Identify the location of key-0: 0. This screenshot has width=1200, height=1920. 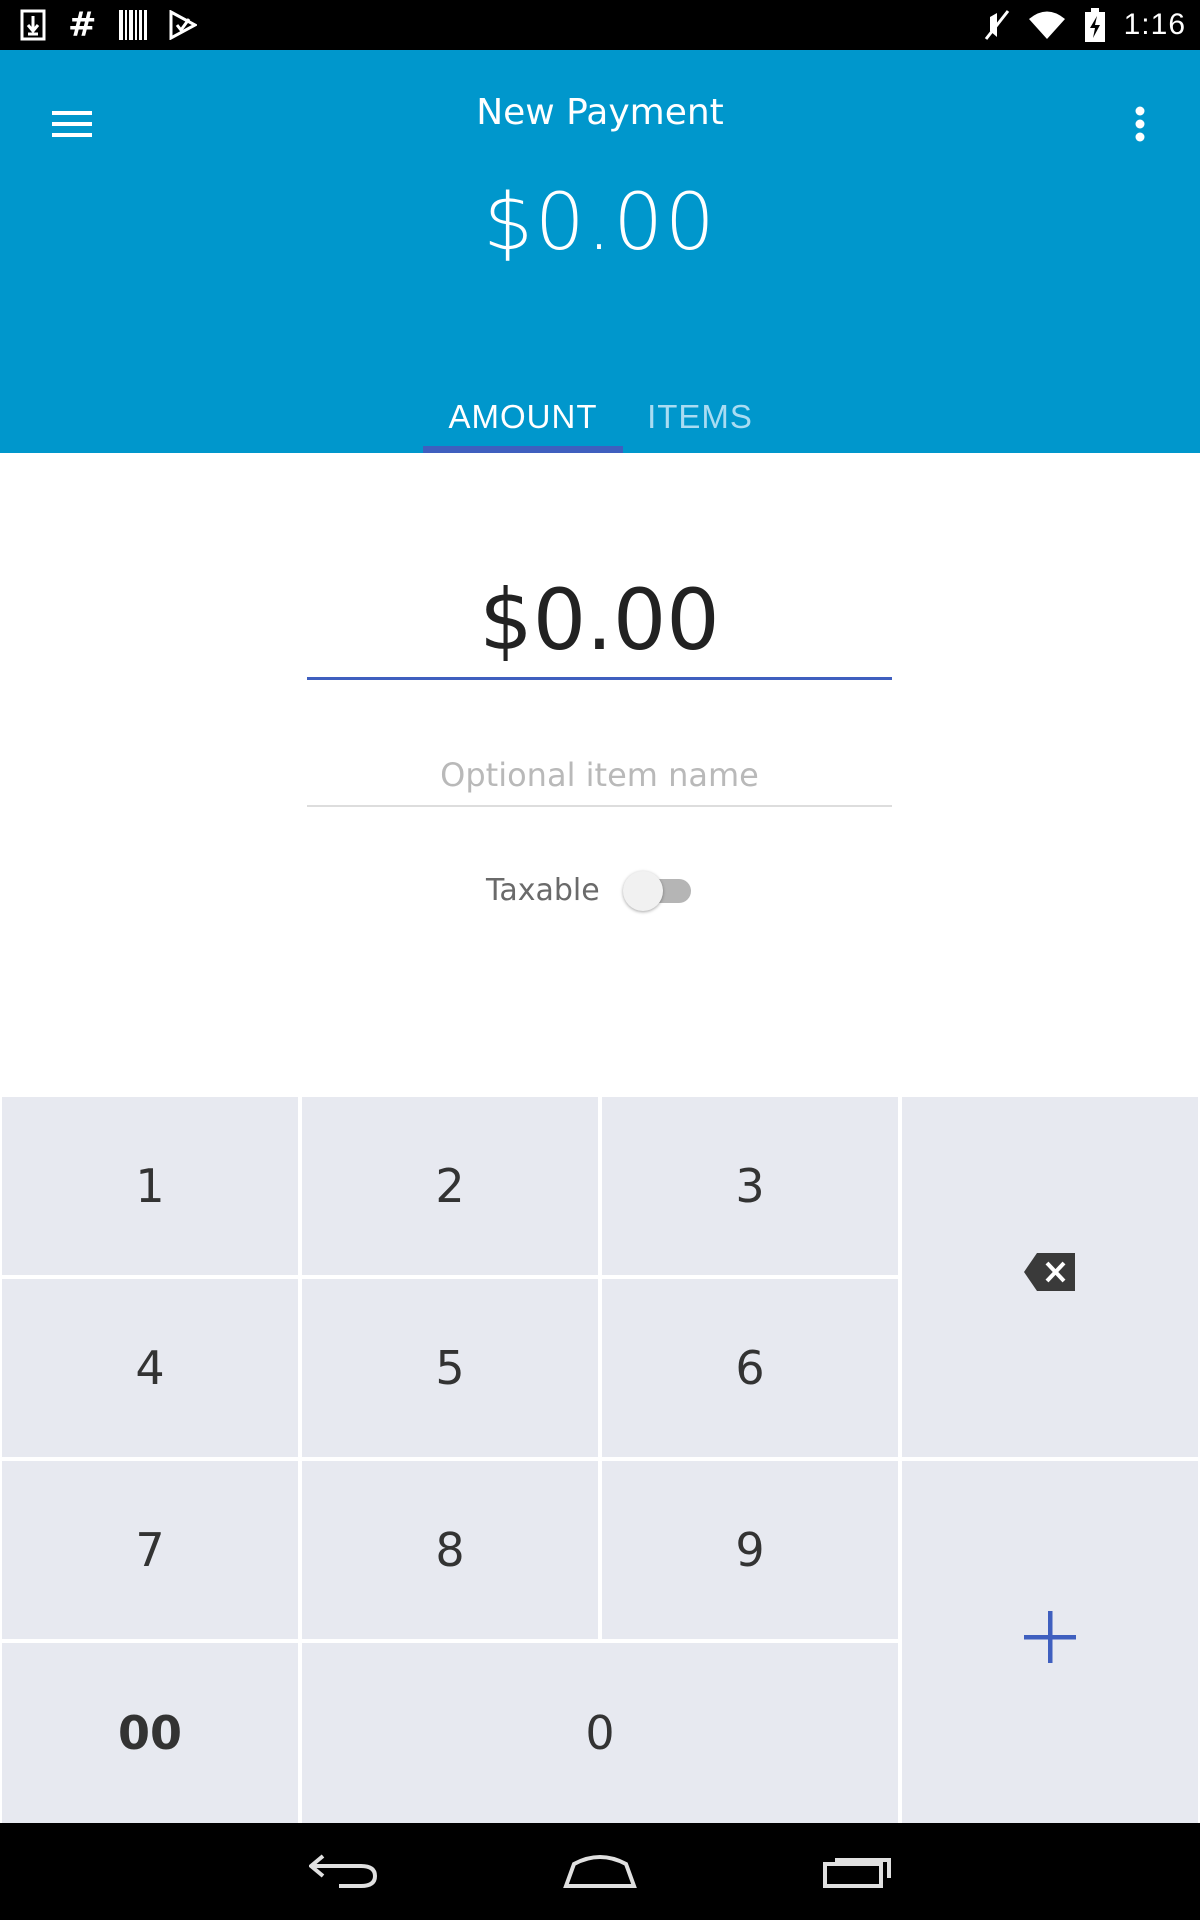
(600, 1733).